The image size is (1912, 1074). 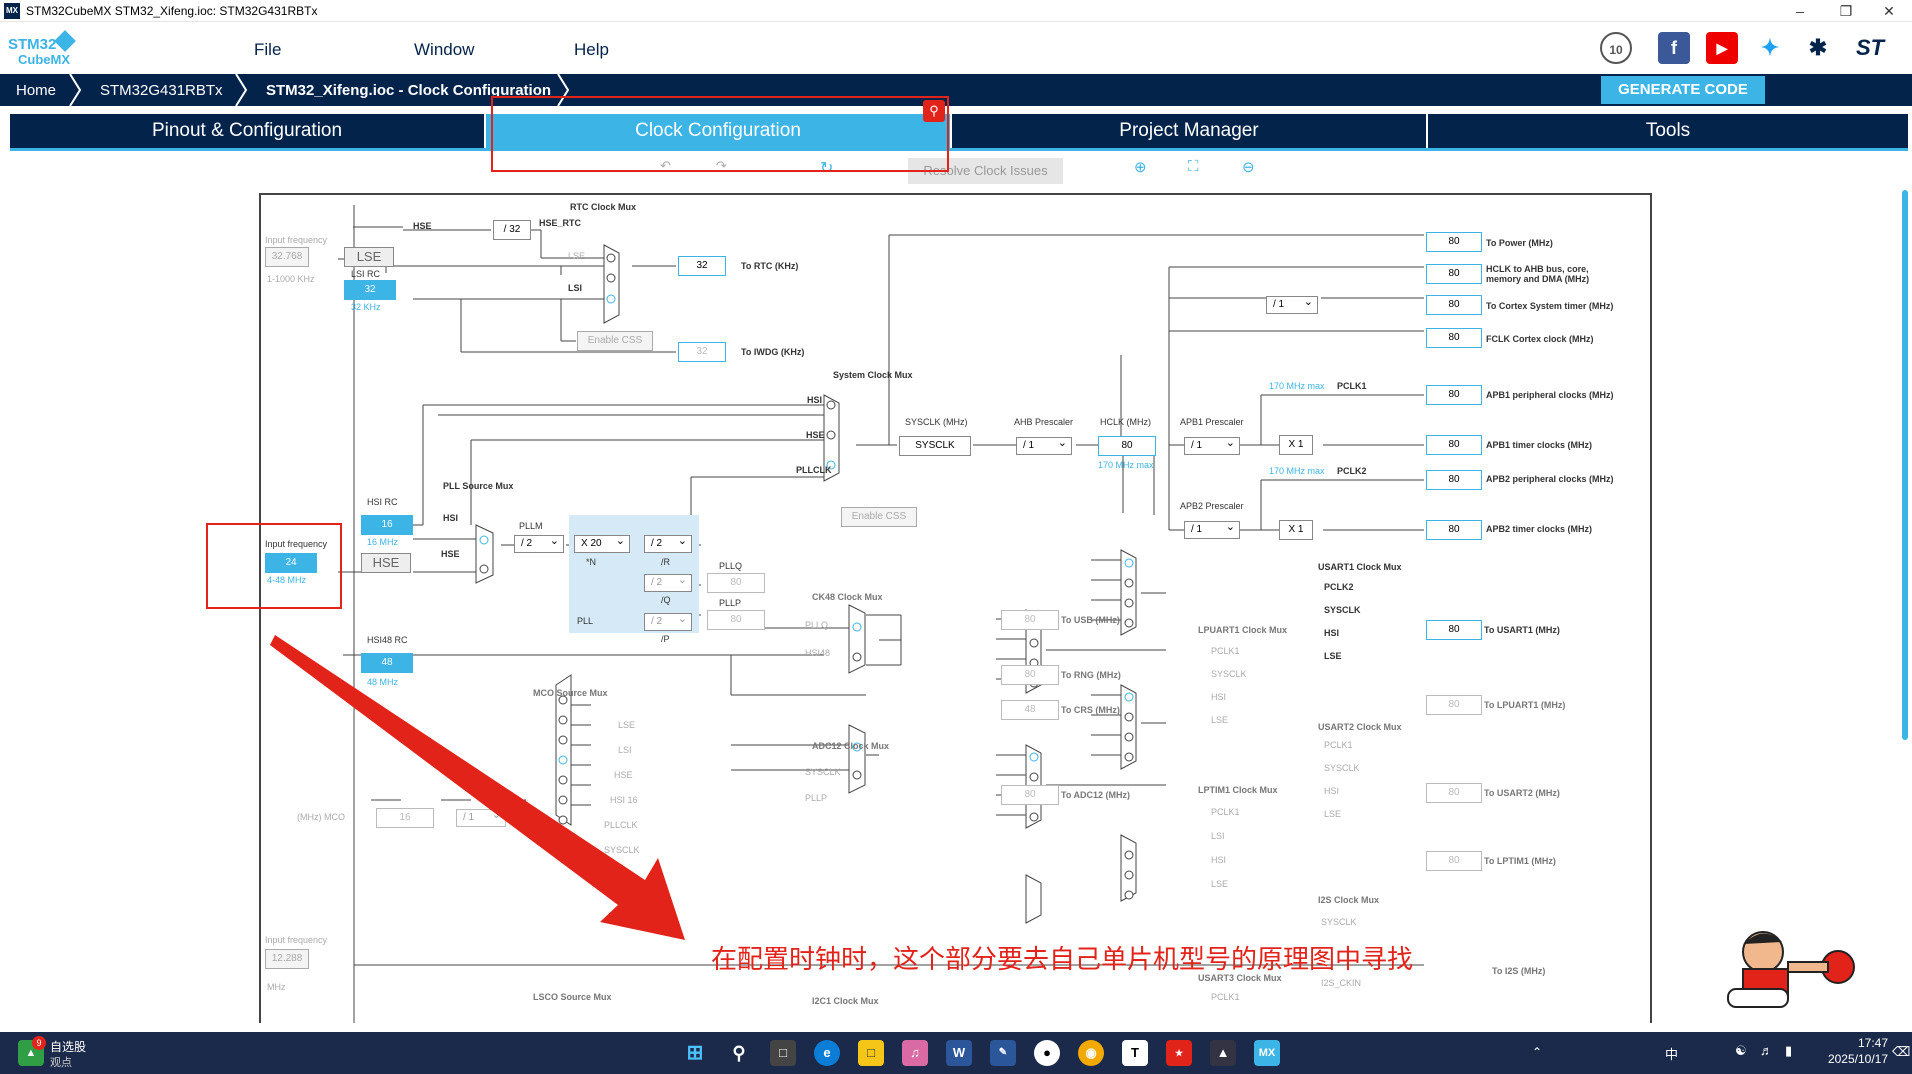 I want to click on hclk-value: 80, so click(x=1127, y=446).